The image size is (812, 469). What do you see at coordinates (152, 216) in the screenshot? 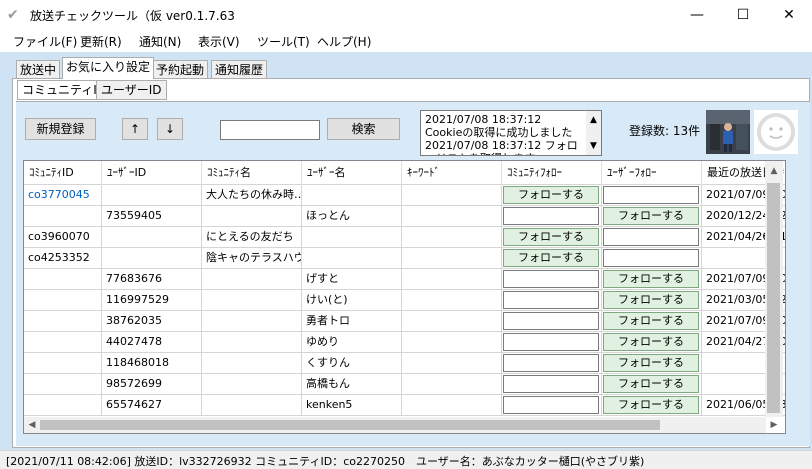
I see `cell-user-id: 73559405` at bounding box center [152, 216].